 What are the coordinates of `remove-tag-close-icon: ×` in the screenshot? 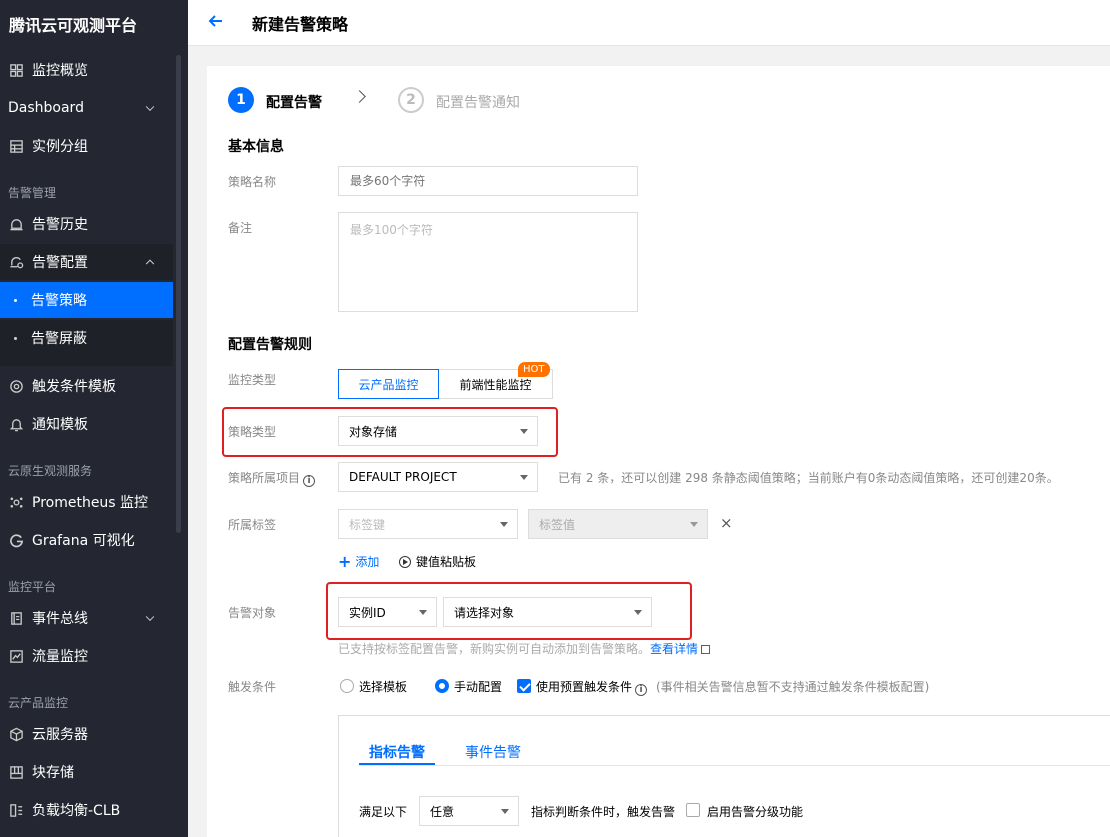 It's located at (726, 523).